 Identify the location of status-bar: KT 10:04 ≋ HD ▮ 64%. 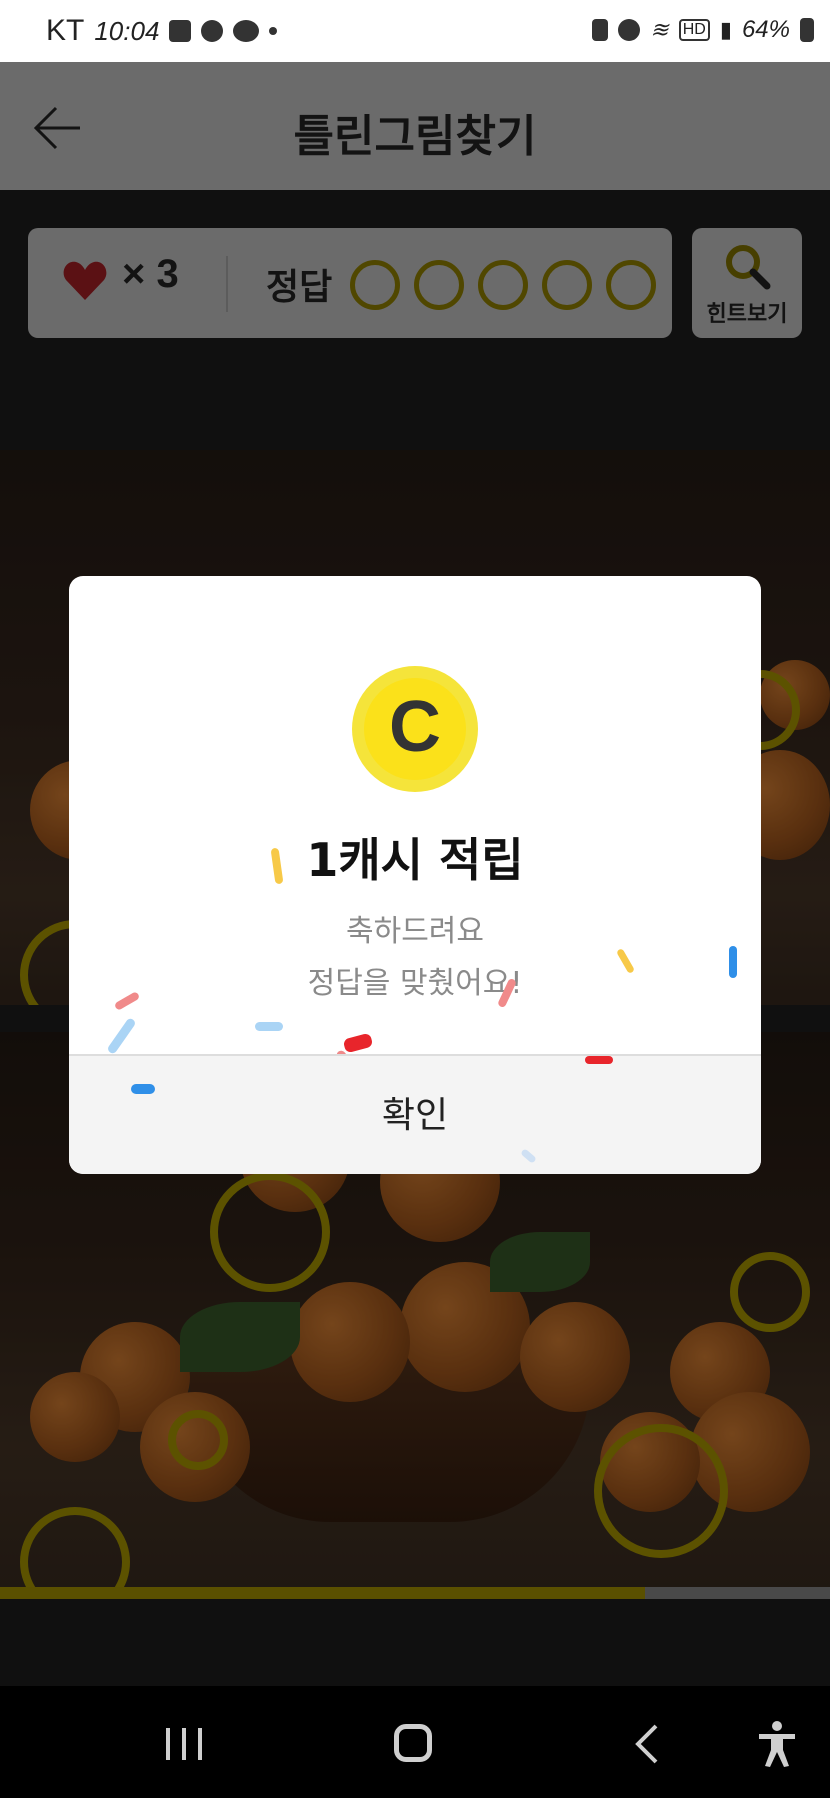
(415, 31).